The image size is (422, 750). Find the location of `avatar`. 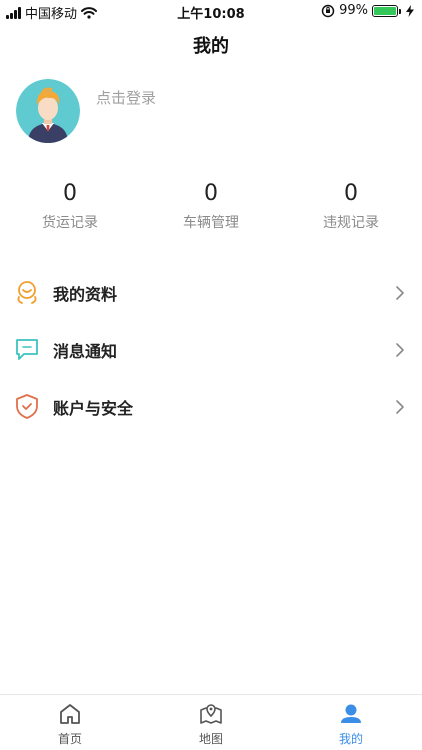

avatar is located at coordinates (48, 111).